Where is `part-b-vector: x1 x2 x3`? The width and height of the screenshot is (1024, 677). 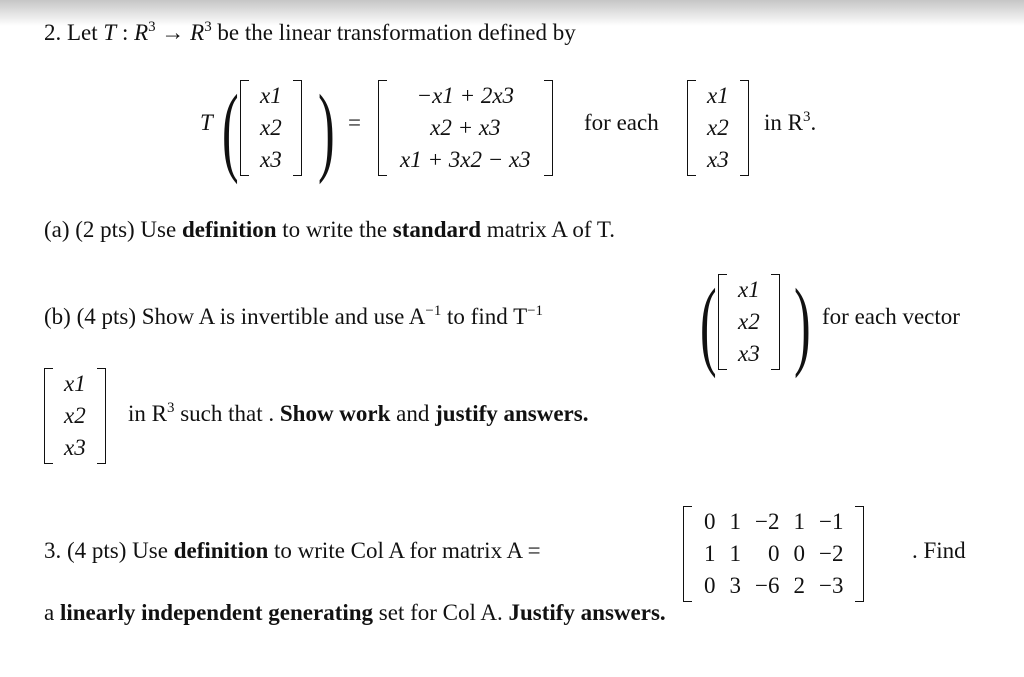 part-b-vector: x1 x2 x3 is located at coordinates (75, 416).